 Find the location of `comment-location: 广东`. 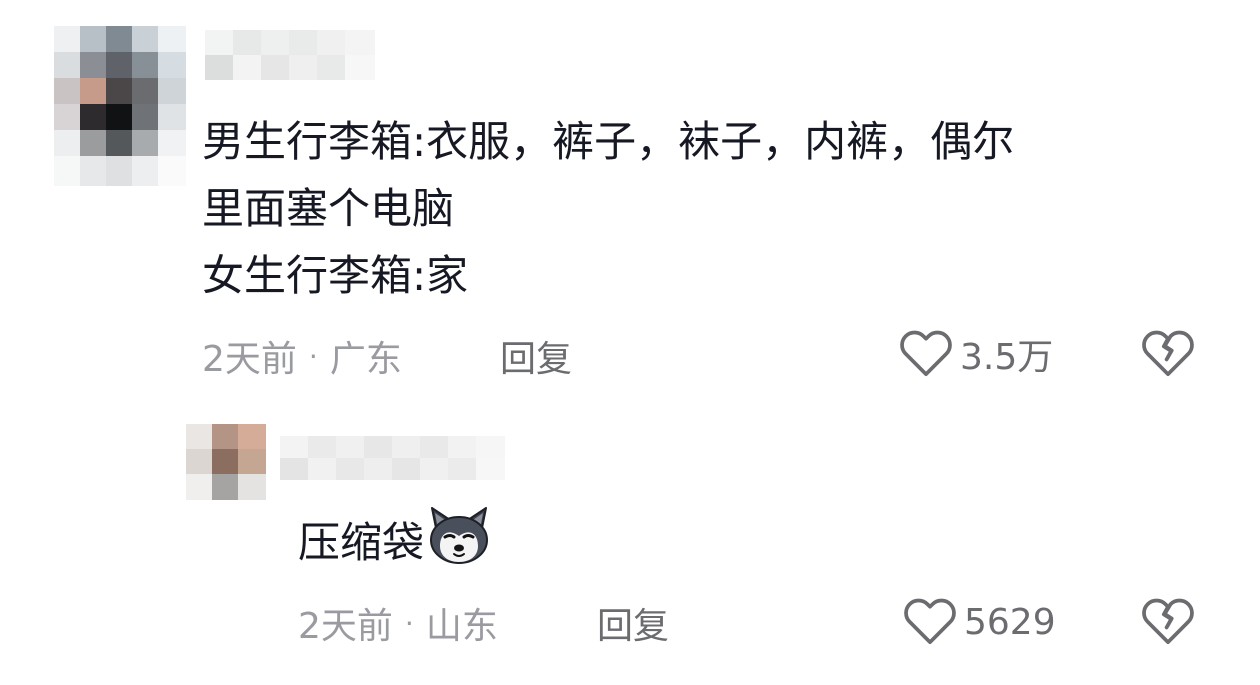

comment-location: 广东 is located at coordinates (365, 359).